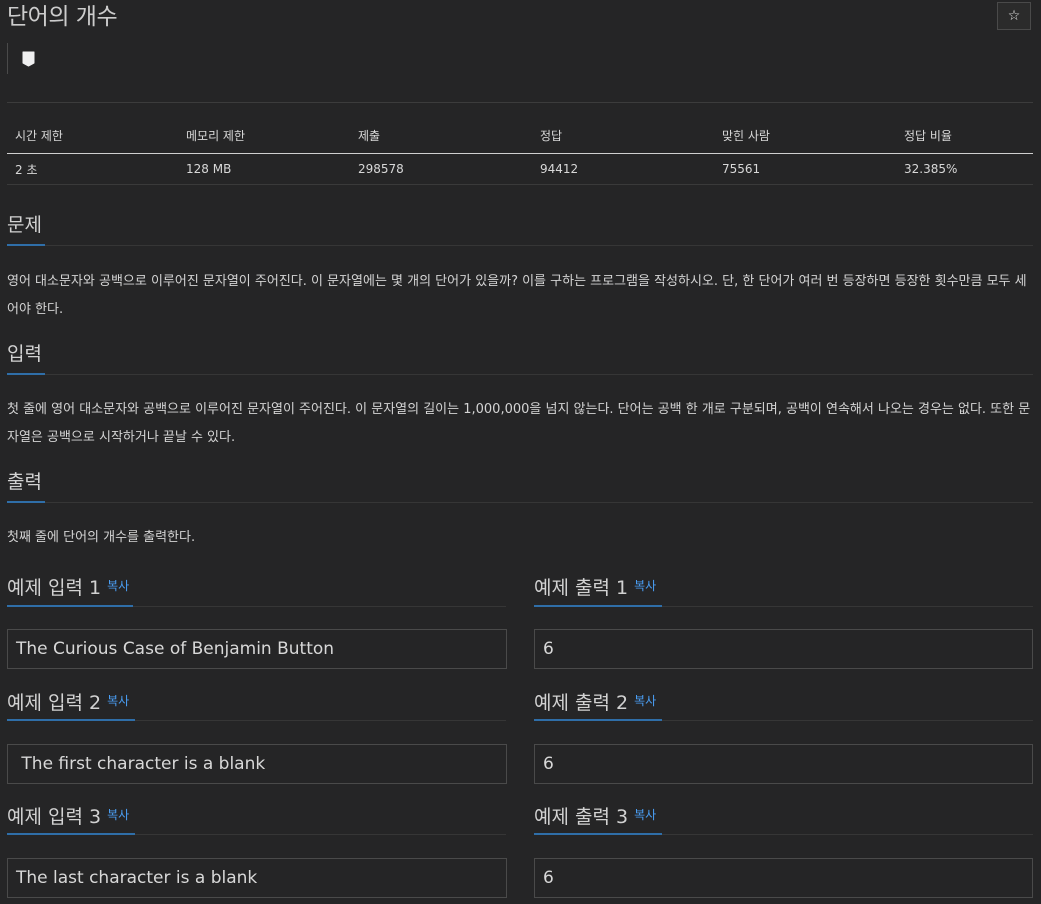 The height and width of the screenshot is (904, 1041). I want to click on sample-input-title: 예제 입력 3, so click(54, 817).